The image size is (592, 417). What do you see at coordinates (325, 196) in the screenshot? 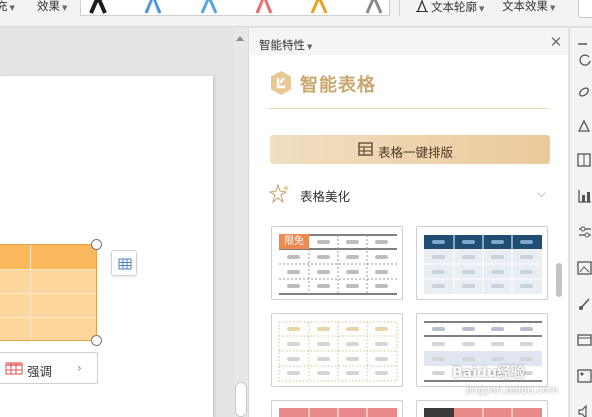
I see `section-label: 表格美化` at bounding box center [325, 196].